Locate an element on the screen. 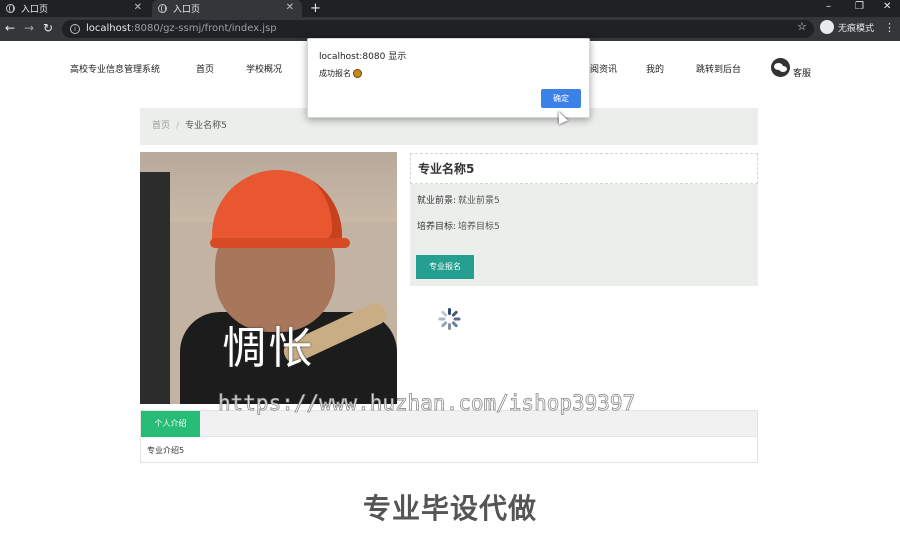  bottom-overlay-text: 专业毕设代做 is located at coordinates (449, 508).